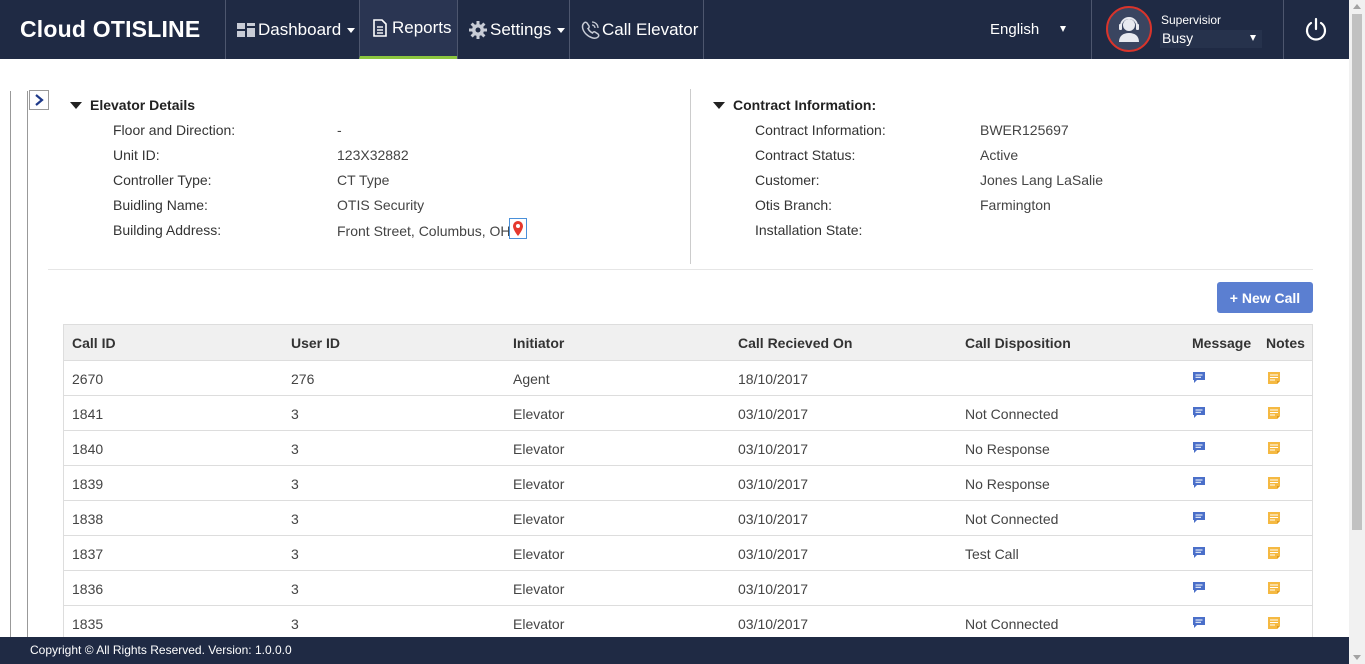 This screenshot has width=1365, height=664. I want to click on table-row: 1837 3 Elevator 03/10/2017 Test Call, so click(688, 553).